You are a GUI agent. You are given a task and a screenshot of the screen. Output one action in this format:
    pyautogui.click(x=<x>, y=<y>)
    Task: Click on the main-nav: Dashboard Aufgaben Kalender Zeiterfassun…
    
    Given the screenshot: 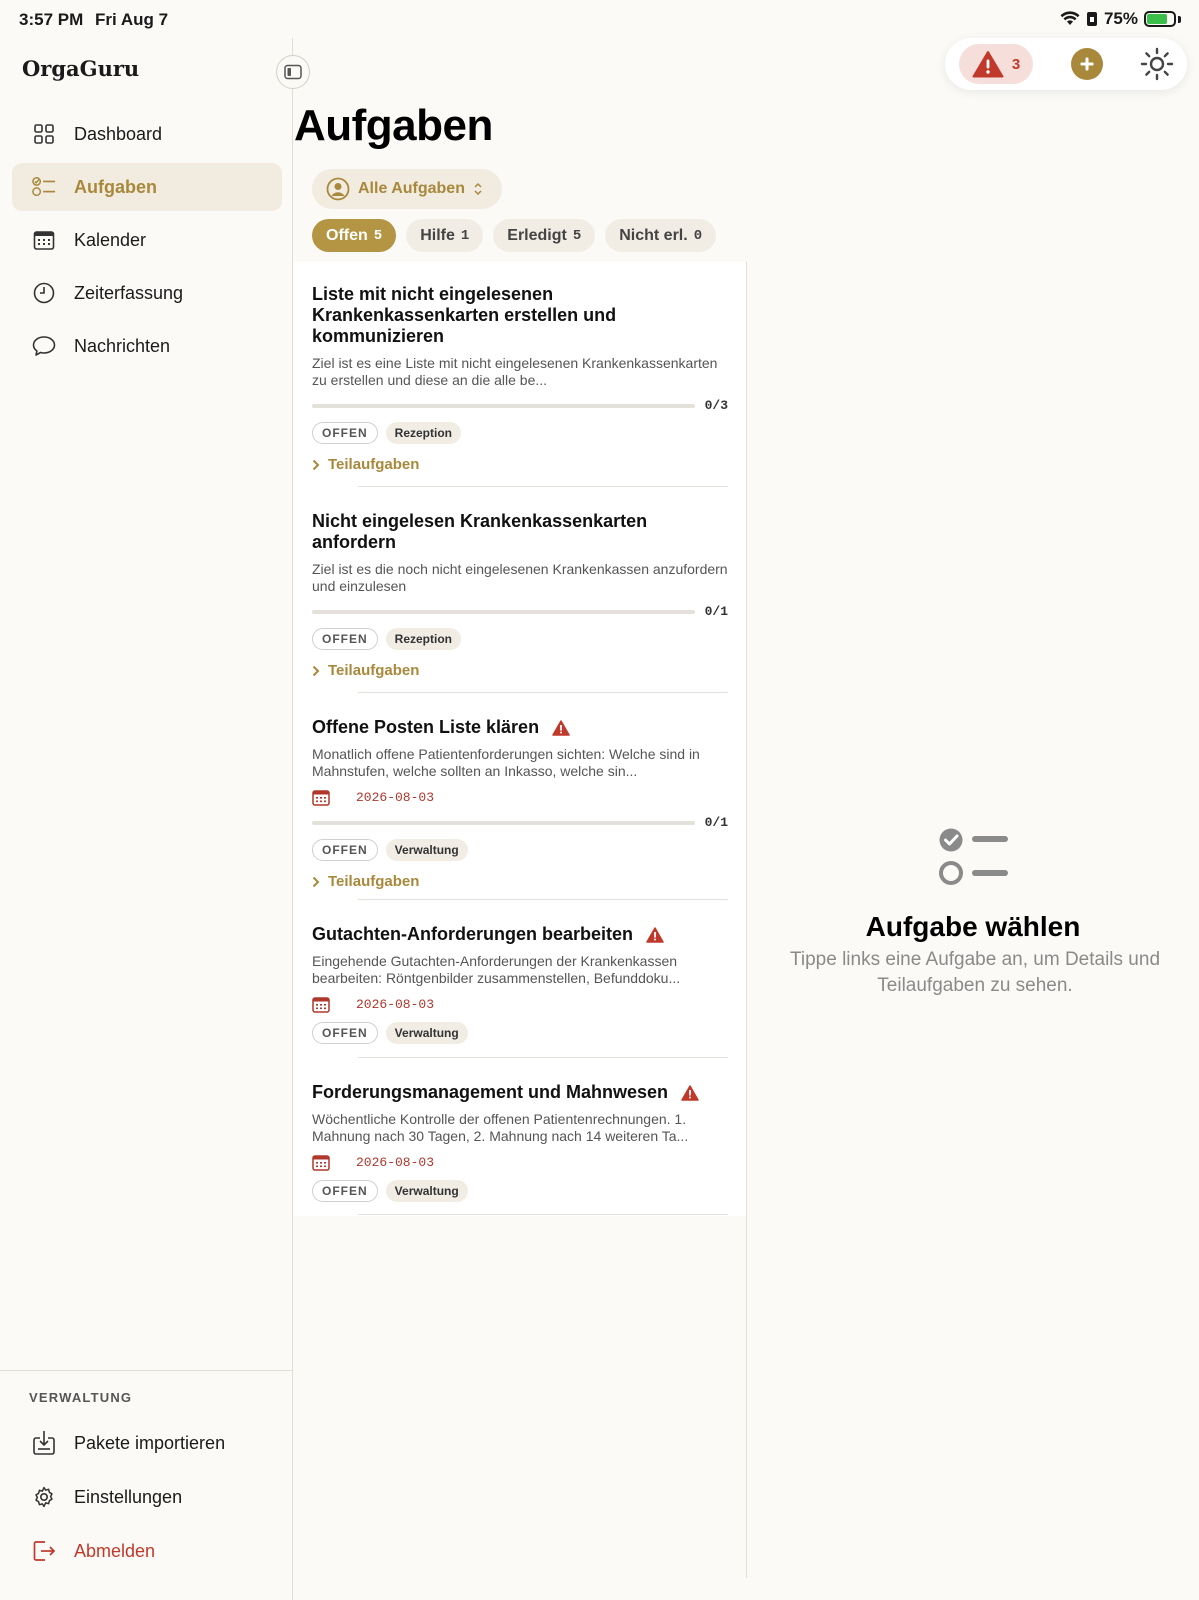 What is the action you would take?
    pyautogui.click(x=147, y=242)
    